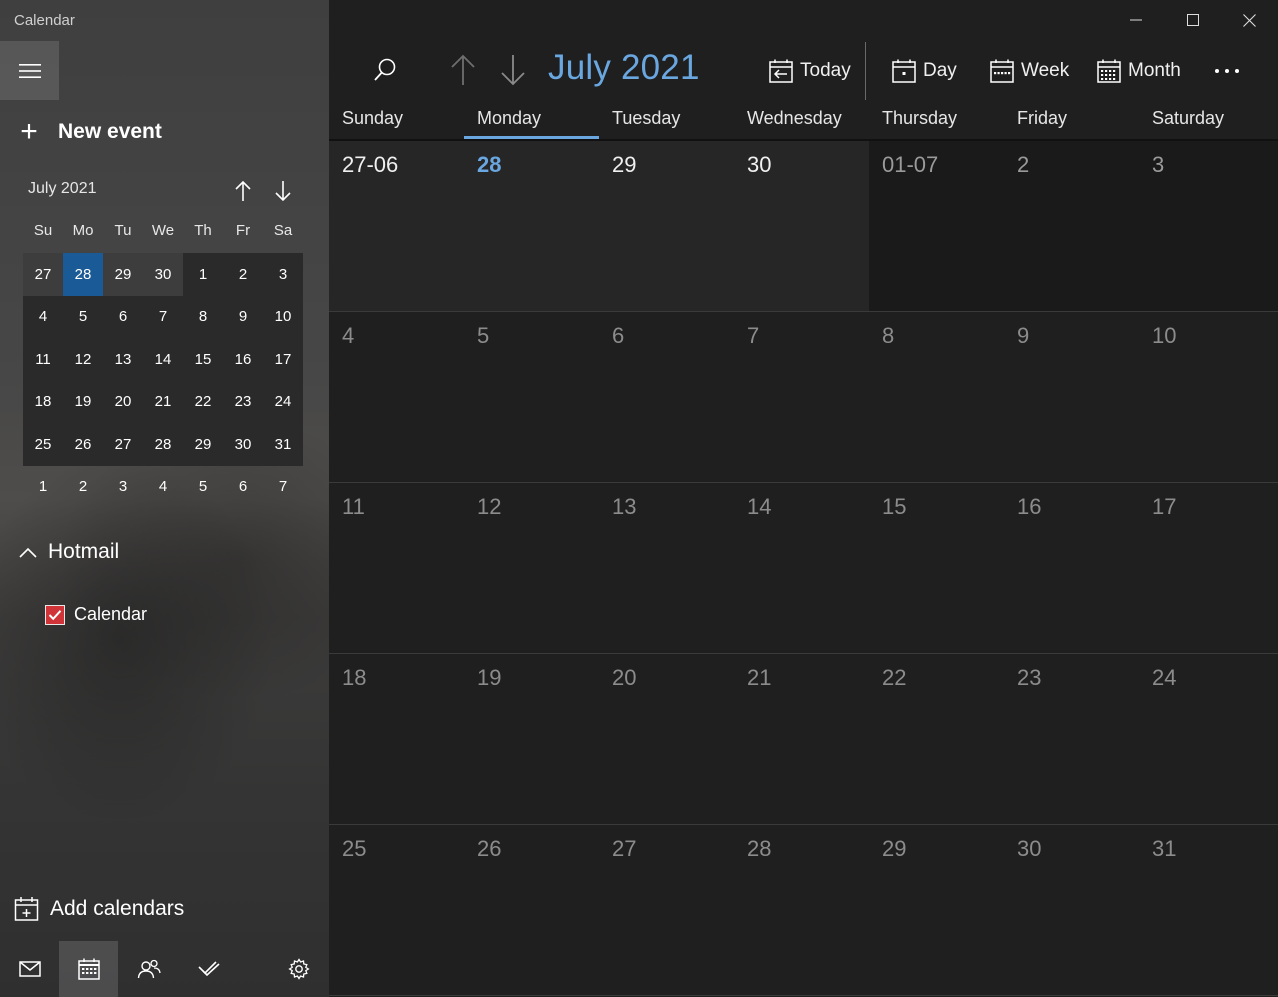  I want to click on day-cell: 01-07, so click(936, 226).